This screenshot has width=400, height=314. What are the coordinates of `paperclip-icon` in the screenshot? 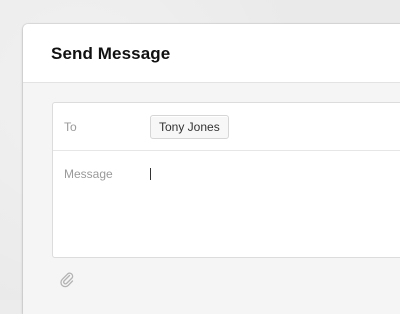 It's located at (67, 280).